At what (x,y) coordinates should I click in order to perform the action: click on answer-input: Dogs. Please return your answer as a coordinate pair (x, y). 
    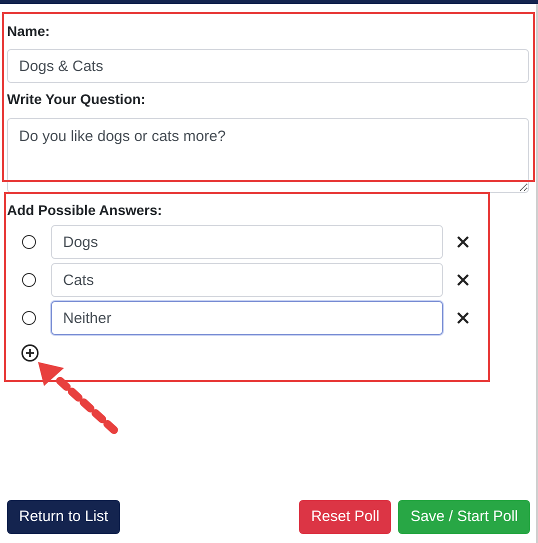
    Looking at the image, I should click on (247, 242).